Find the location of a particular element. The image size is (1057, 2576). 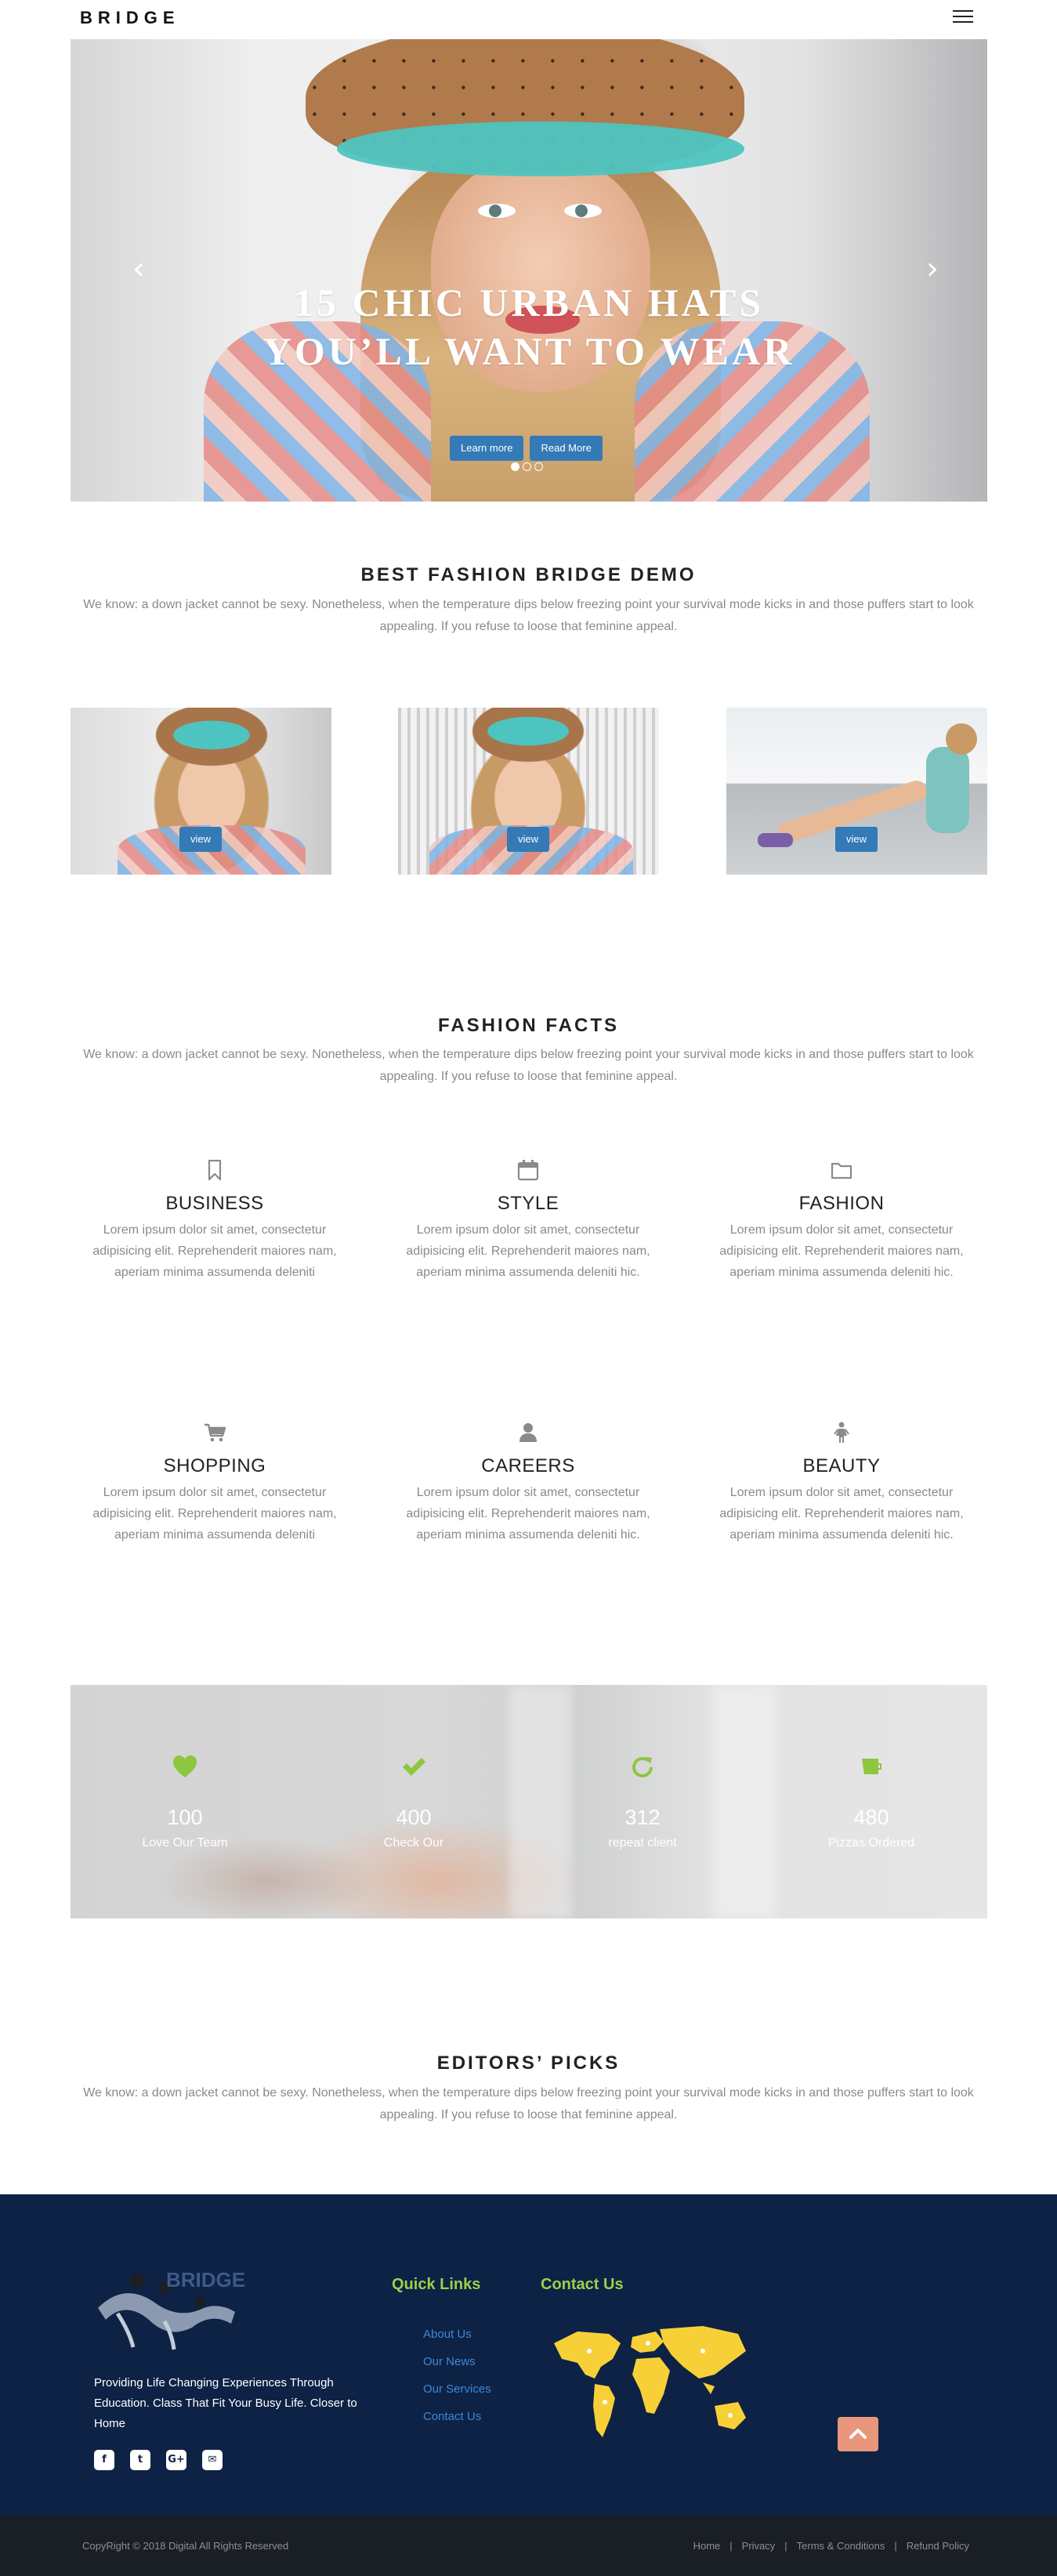

feature-title: FASHION is located at coordinates (841, 1203).